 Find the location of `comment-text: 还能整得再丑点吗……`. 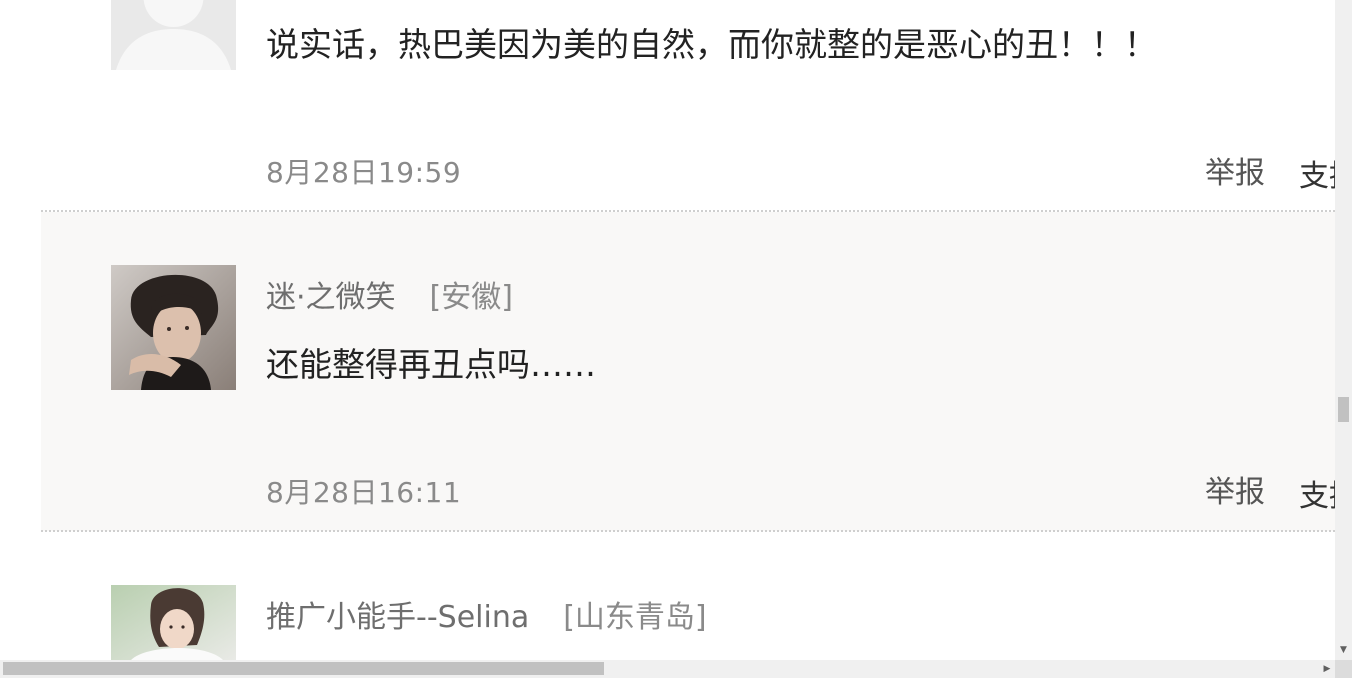

comment-text: 还能整得再丑点吗…… is located at coordinates (431, 364).